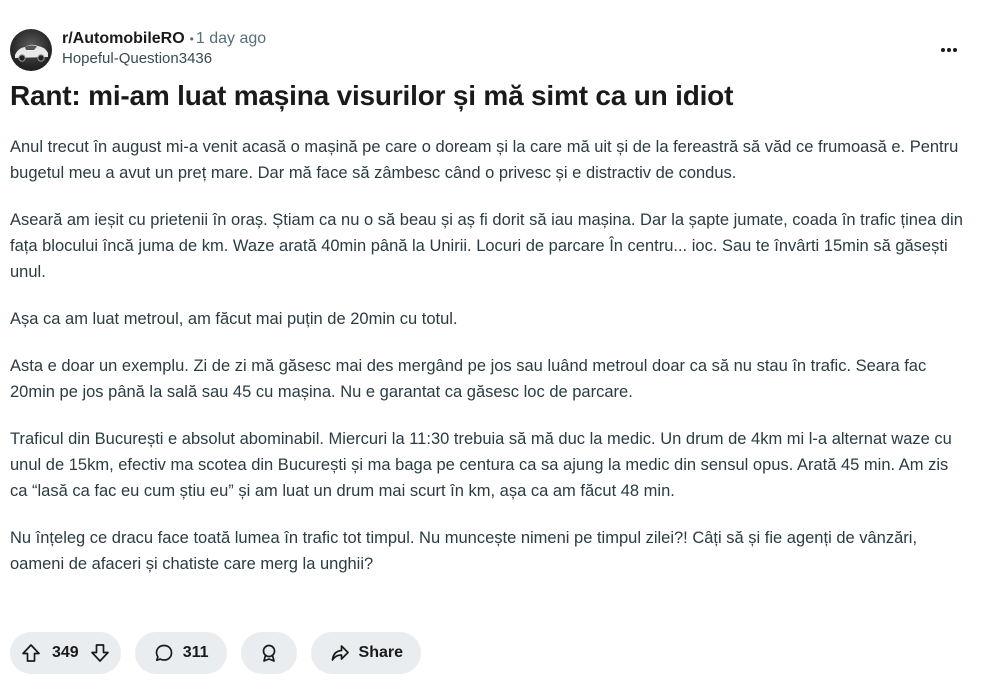 The height and width of the screenshot is (689, 981). Describe the element at coordinates (164, 653) in the screenshot. I see `speech-bubble-icon` at that location.